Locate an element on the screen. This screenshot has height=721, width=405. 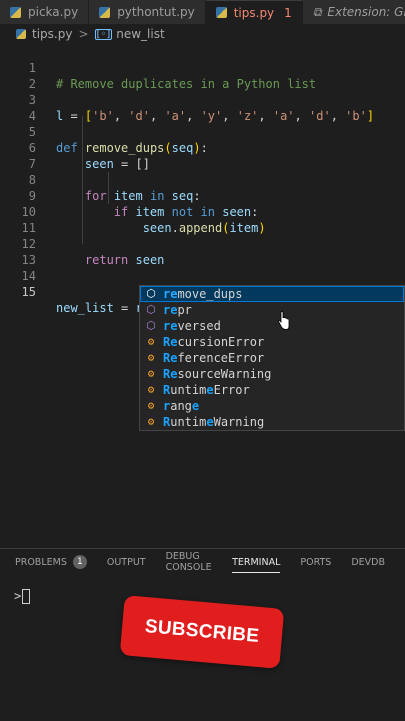
extension-icon: ⧉ is located at coordinates (317, 11).